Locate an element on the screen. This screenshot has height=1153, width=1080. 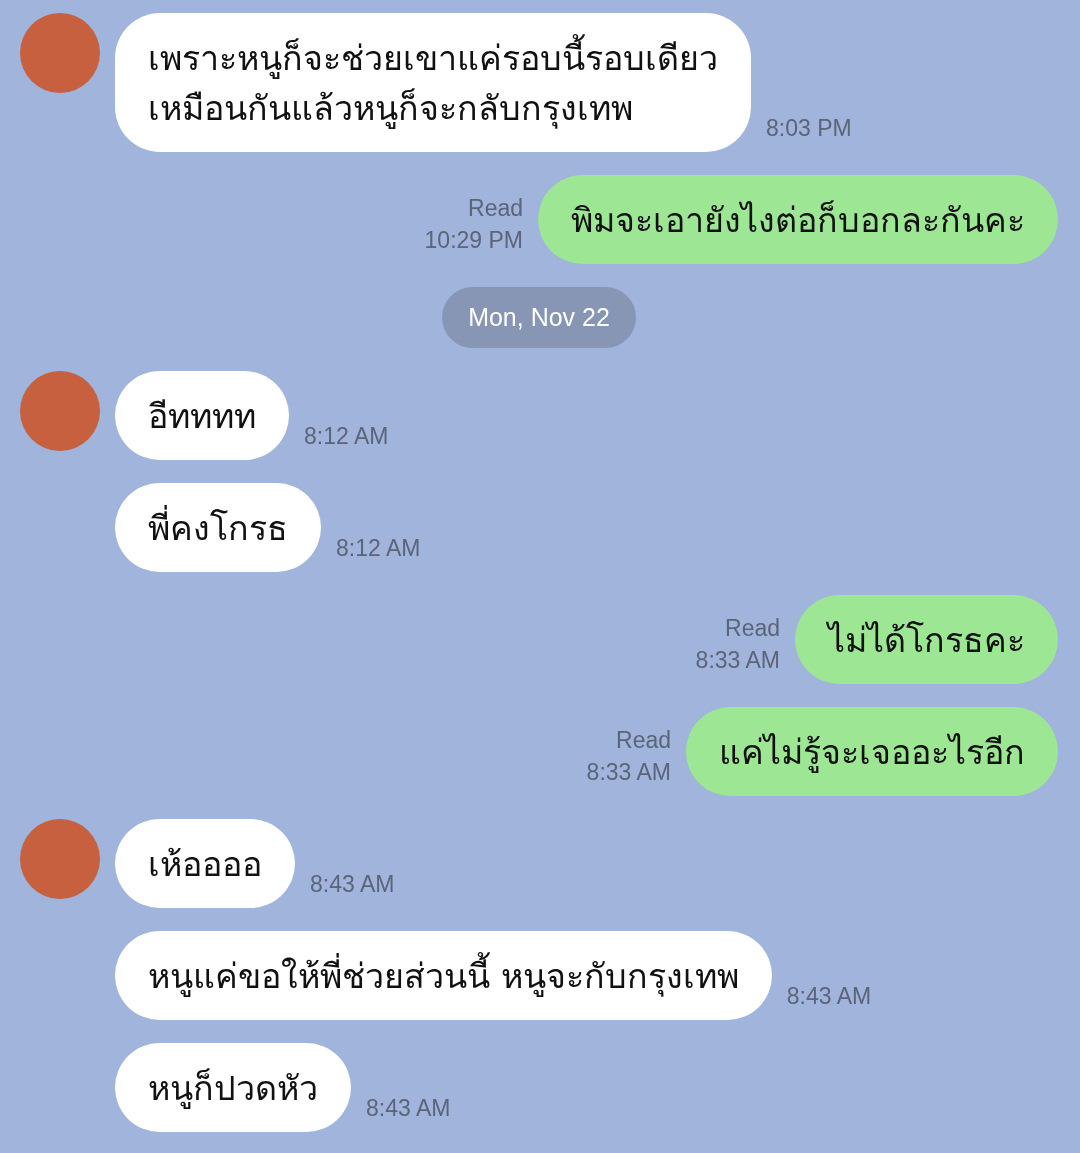
message-bubble: พิมจะเอายังไงต่อก็บอกละกันคะ is located at coordinates (798, 219).